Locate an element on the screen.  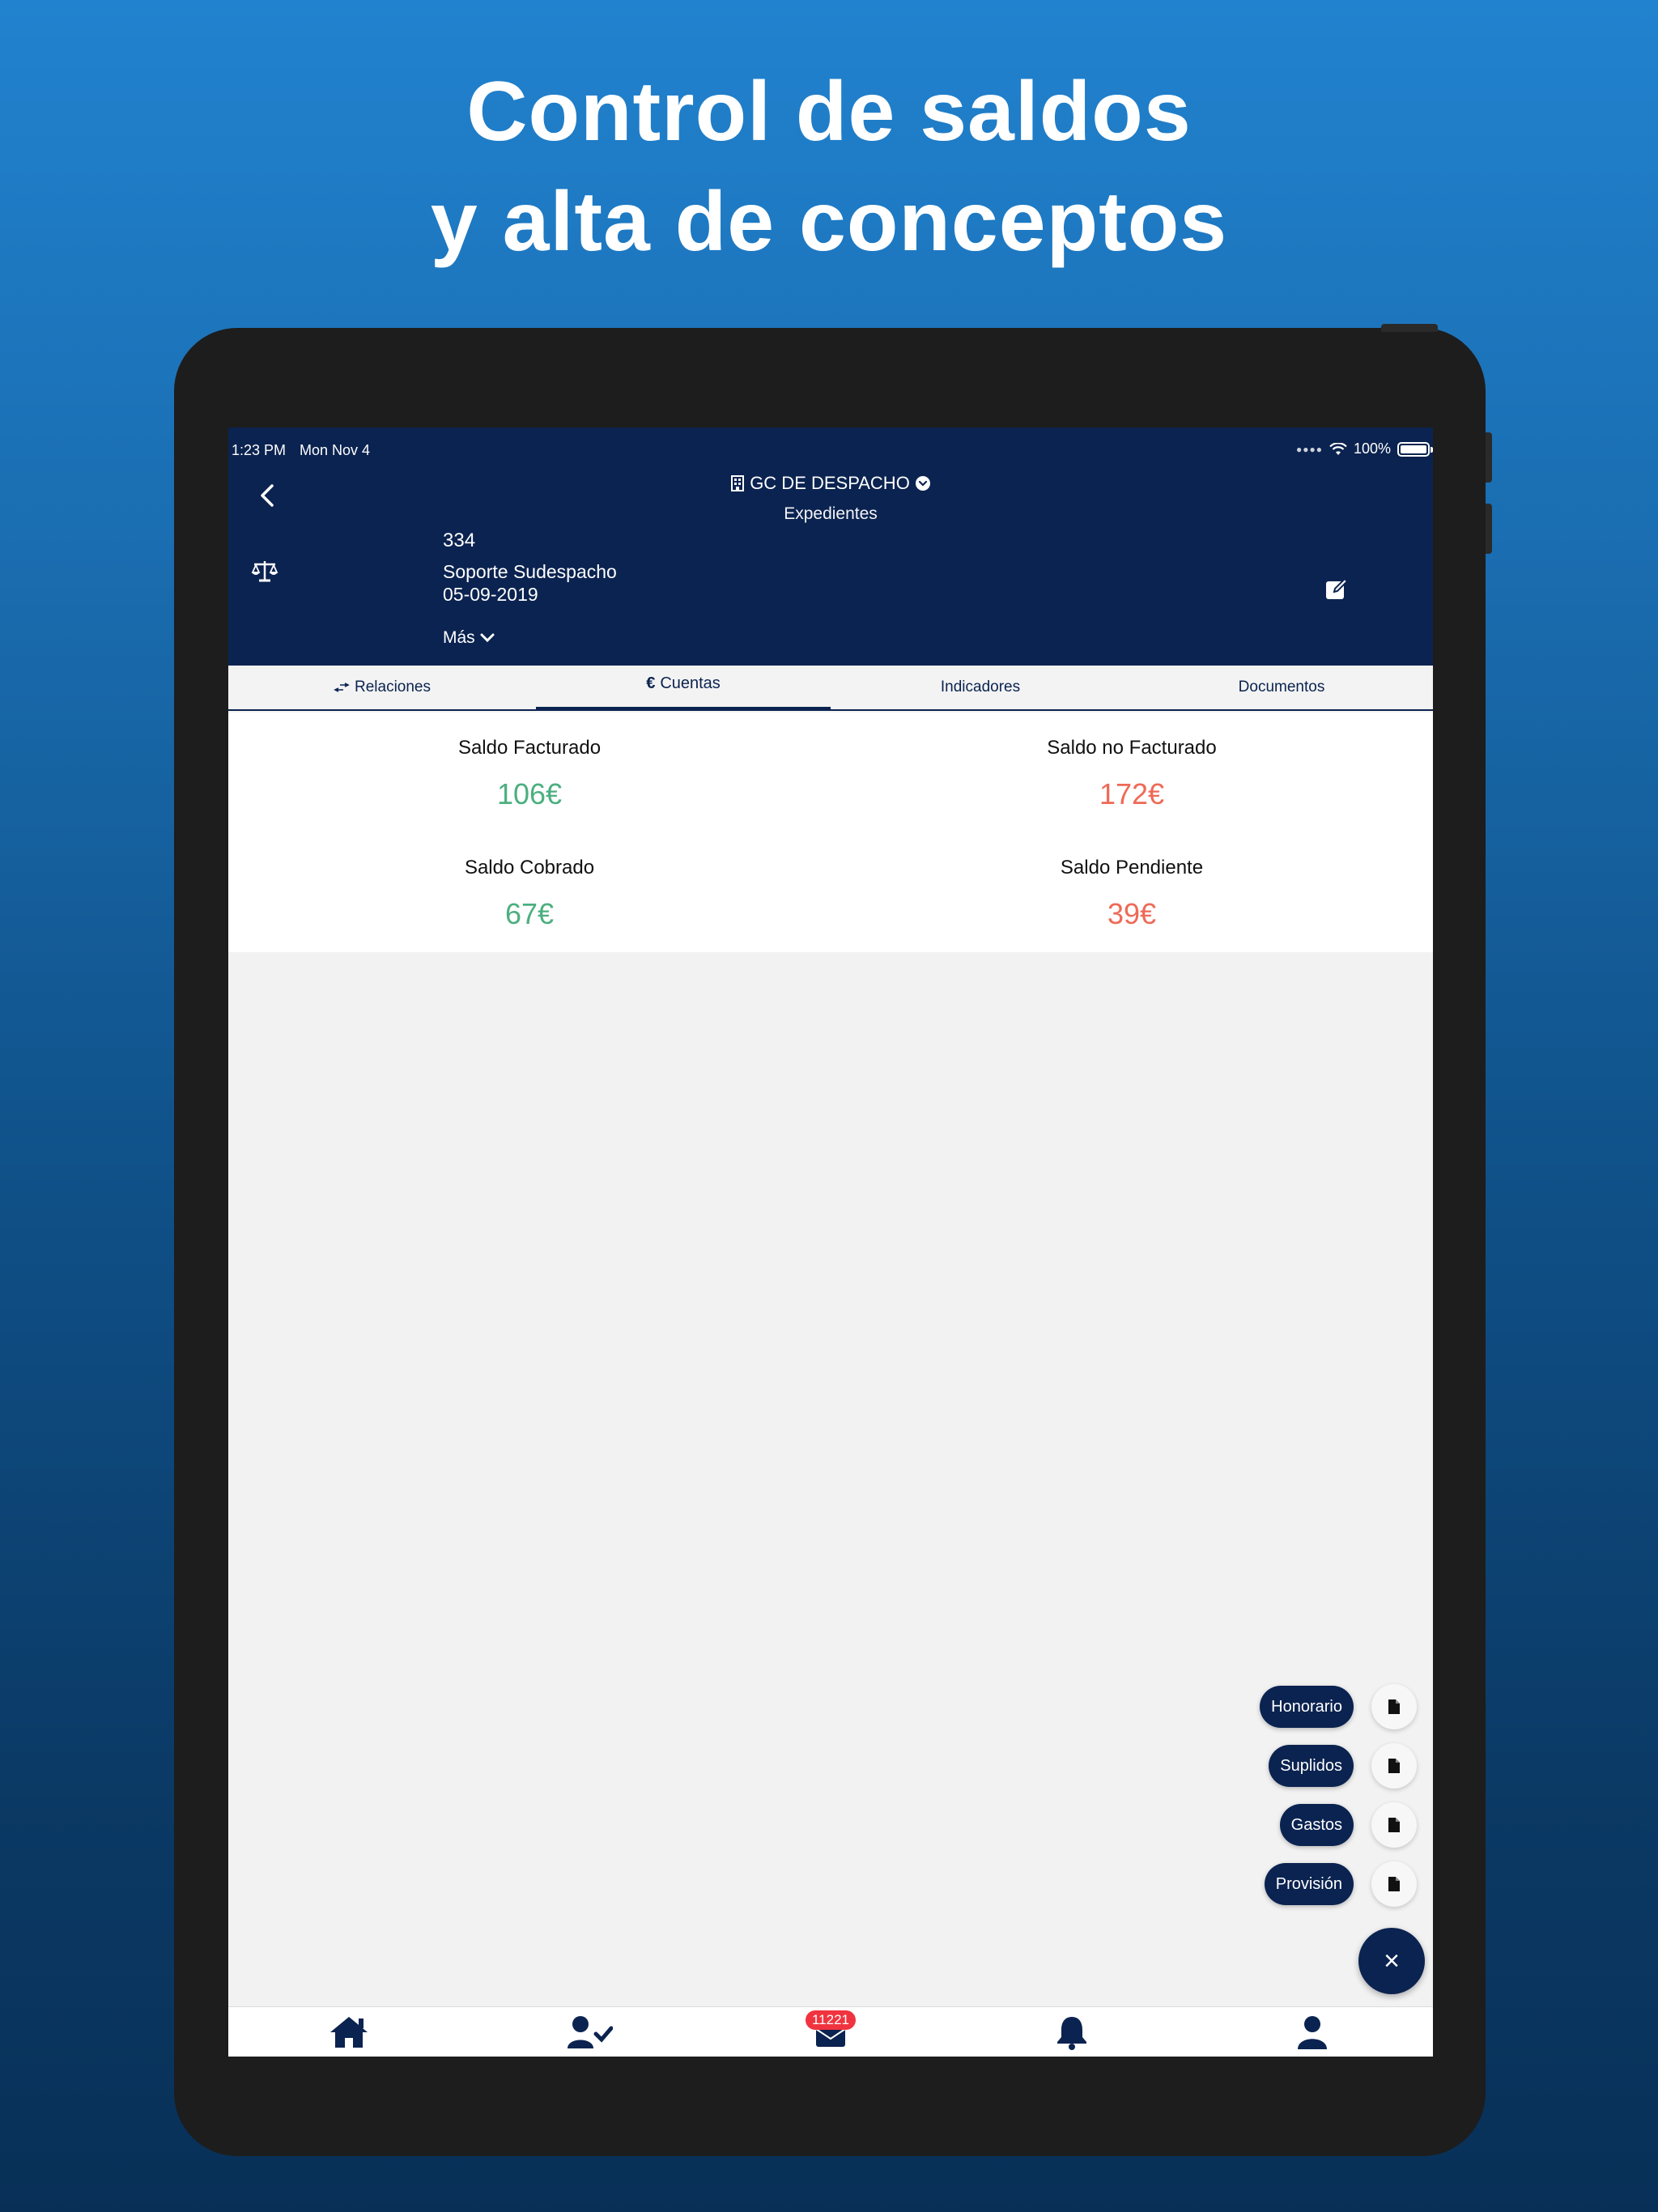
nav-user-check is located at coordinates (589, 2032).